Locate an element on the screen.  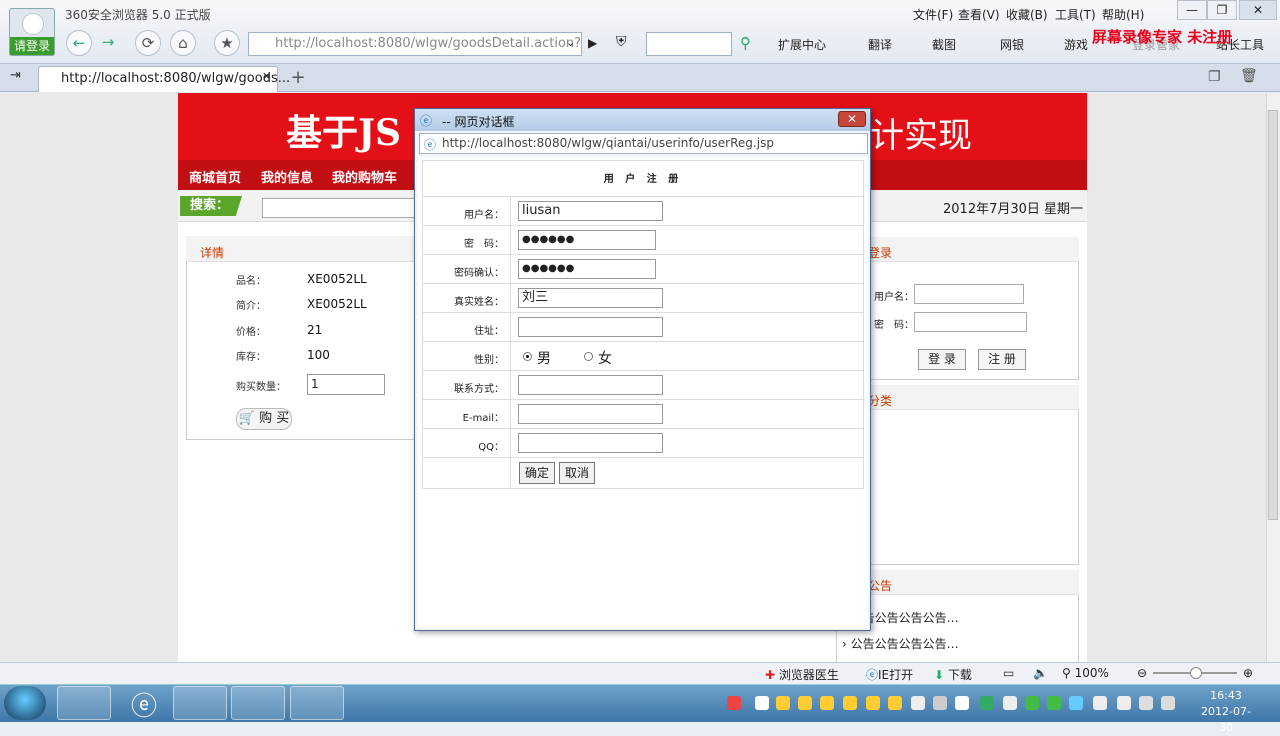
email-input is located at coordinates (590, 414).